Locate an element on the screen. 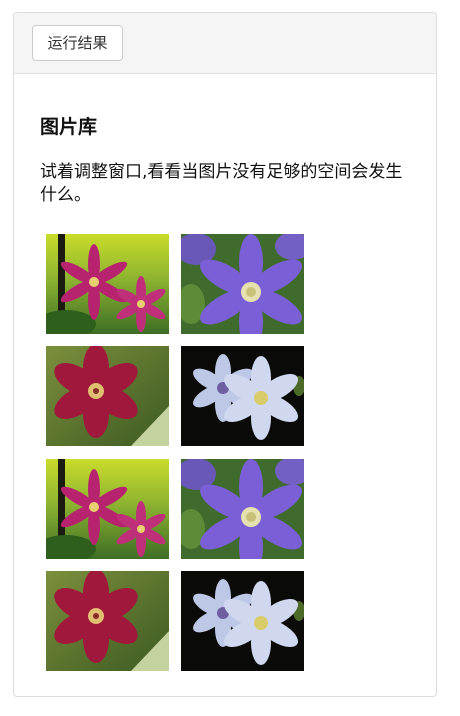 The width and height of the screenshot is (460, 716). run-result-button: 运行结果 is located at coordinates (77, 43).